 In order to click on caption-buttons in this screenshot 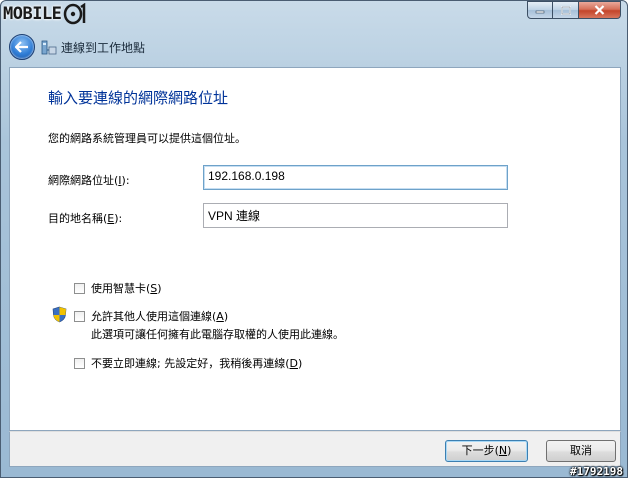, I will do `click(574, 10)`.